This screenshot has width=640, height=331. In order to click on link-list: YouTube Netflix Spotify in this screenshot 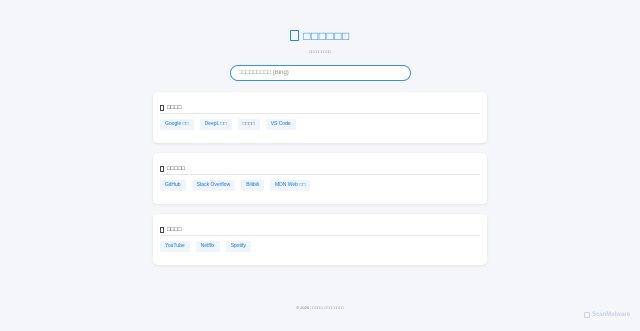, I will do `click(320, 246)`.